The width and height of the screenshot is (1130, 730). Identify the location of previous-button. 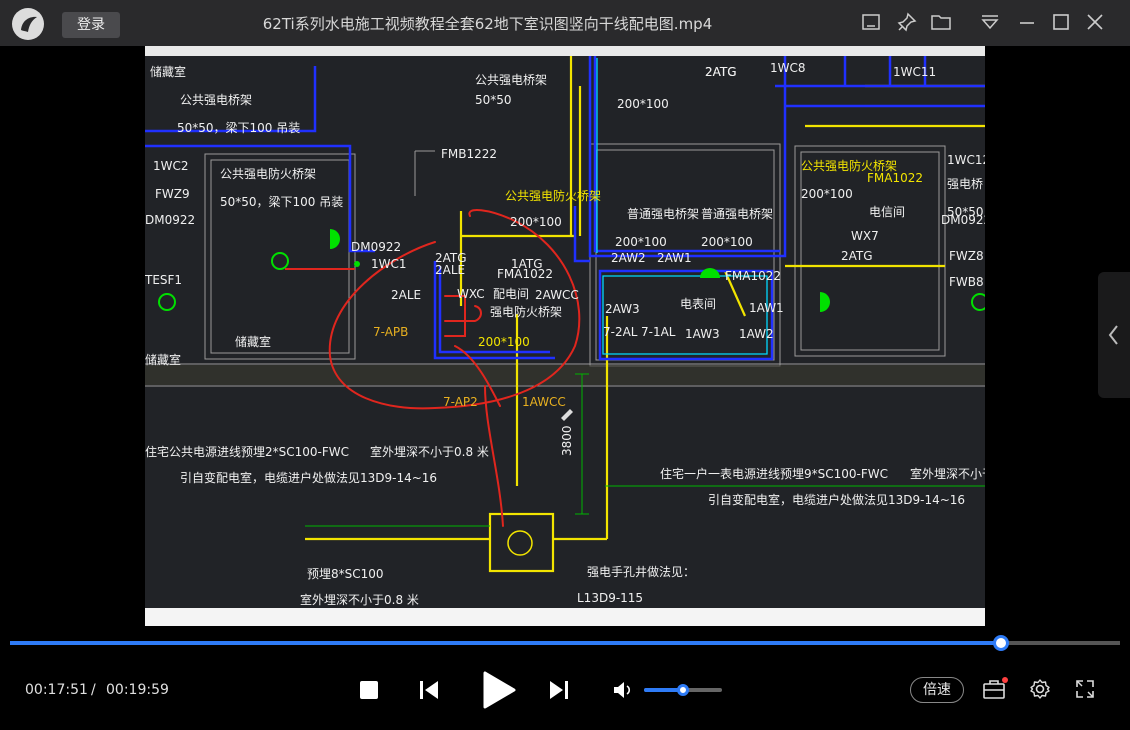
(429, 690).